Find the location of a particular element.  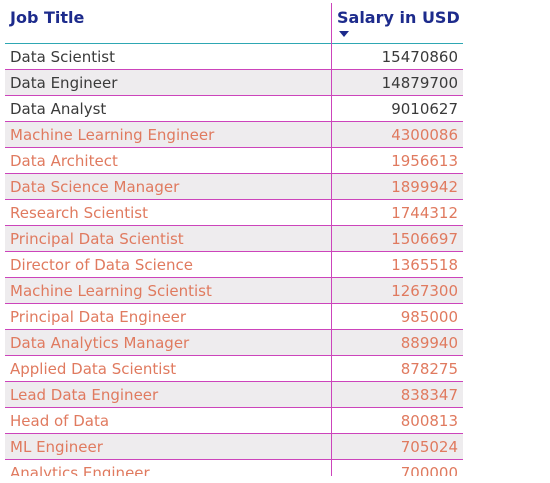

job-title-cell: Principal Data Engineer is located at coordinates (98, 317).